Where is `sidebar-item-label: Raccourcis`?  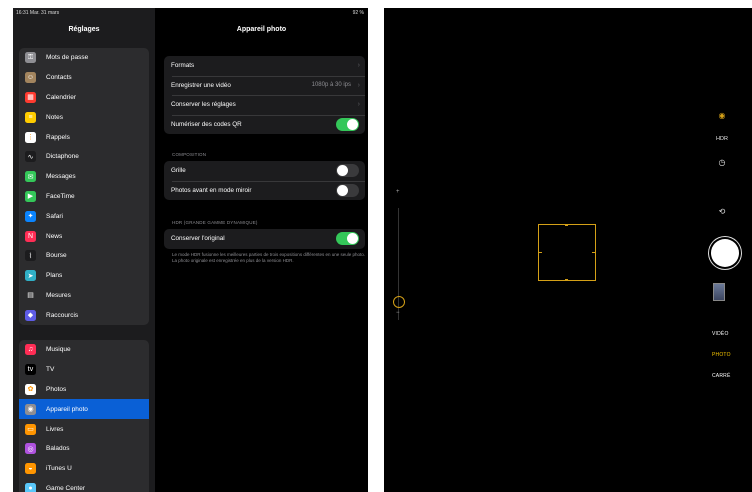
sidebar-item-label: Raccourcis is located at coordinates (62, 315).